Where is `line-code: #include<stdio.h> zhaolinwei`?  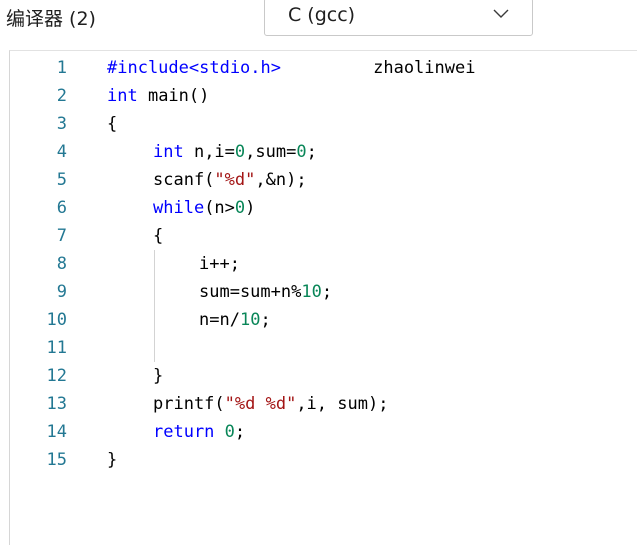 line-code: #include<stdio.h> zhaolinwei is located at coordinates (291, 68).